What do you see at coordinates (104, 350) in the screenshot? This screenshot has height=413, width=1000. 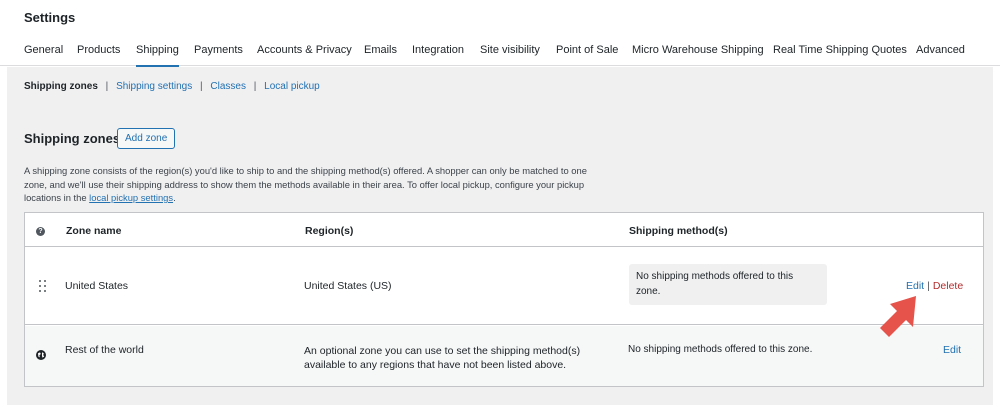 I see `zone-name: Rest of the world` at bounding box center [104, 350].